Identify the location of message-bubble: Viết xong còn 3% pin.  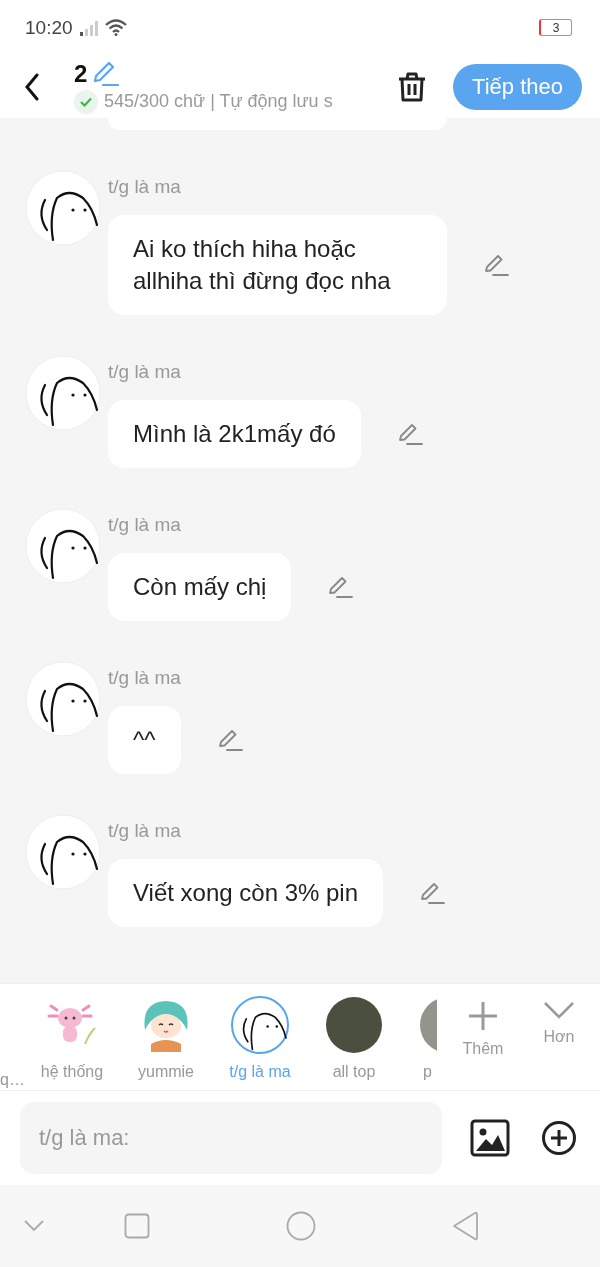
(246, 893).